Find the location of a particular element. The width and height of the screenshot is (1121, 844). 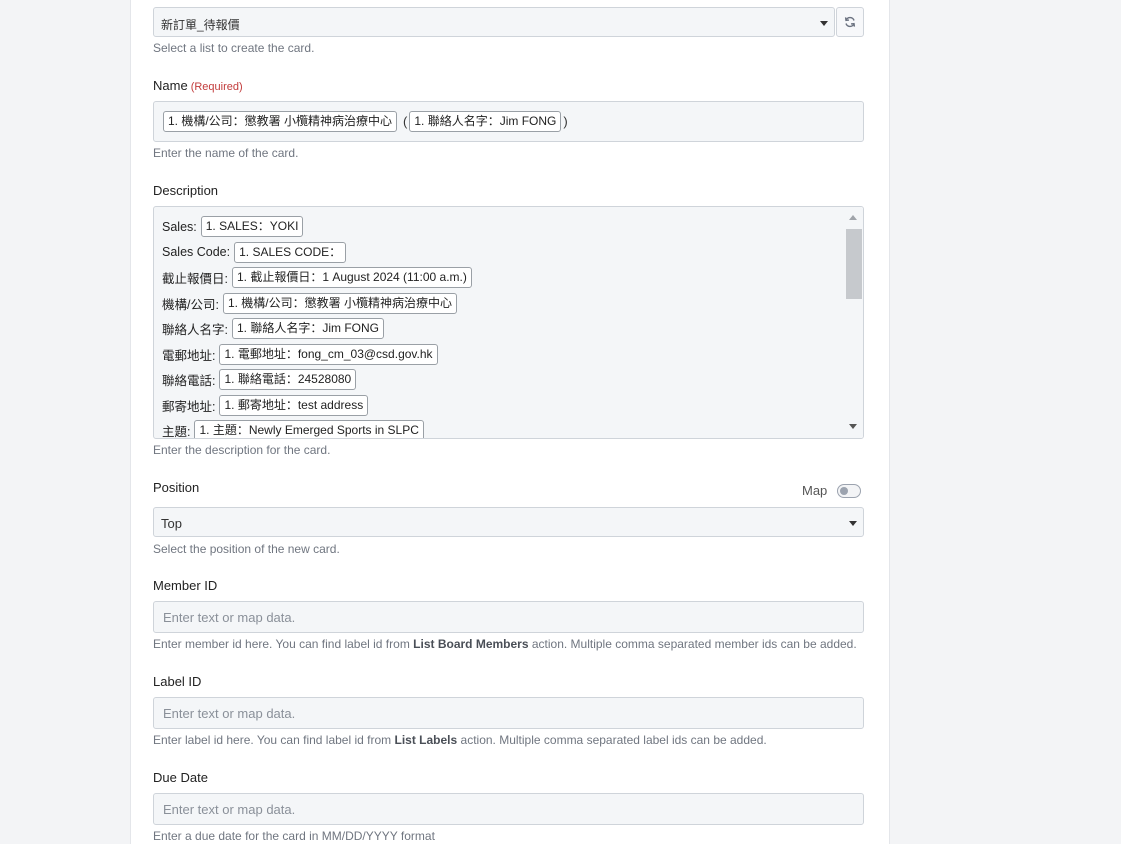

name-label: Name (Required) is located at coordinates (198, 85).